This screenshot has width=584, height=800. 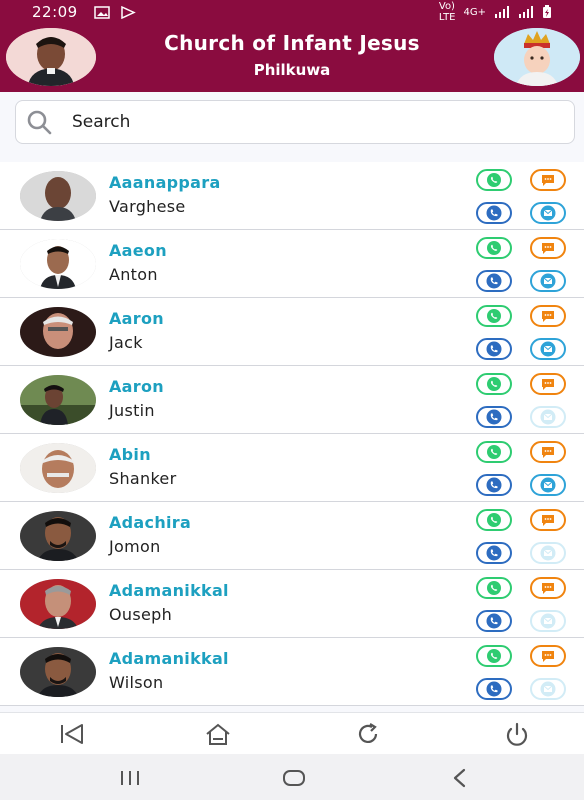 I want to click on search-bar, so click(x=295, y=122).